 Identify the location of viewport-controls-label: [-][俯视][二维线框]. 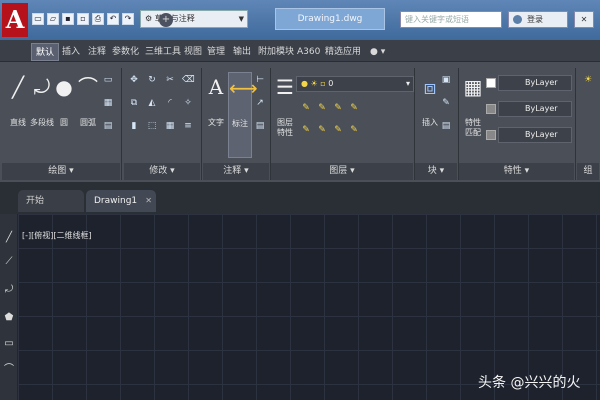
(57, 235).